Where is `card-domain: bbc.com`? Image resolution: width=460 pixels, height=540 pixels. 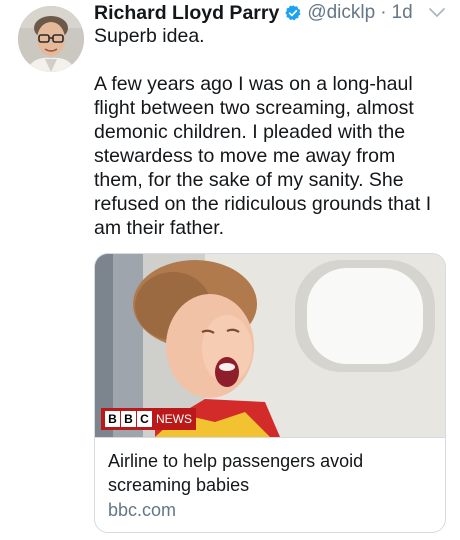
card-domain: bbc.com is located at coordinates (142, 510).